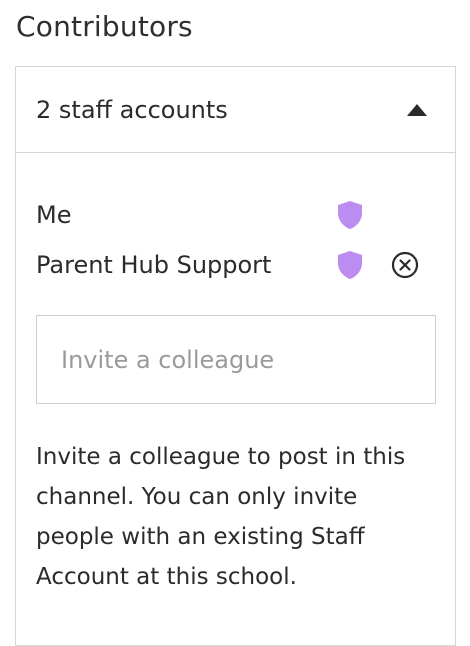 The image size is (470, 646). I want to click on section-title: Contributors, so click(104, 26).